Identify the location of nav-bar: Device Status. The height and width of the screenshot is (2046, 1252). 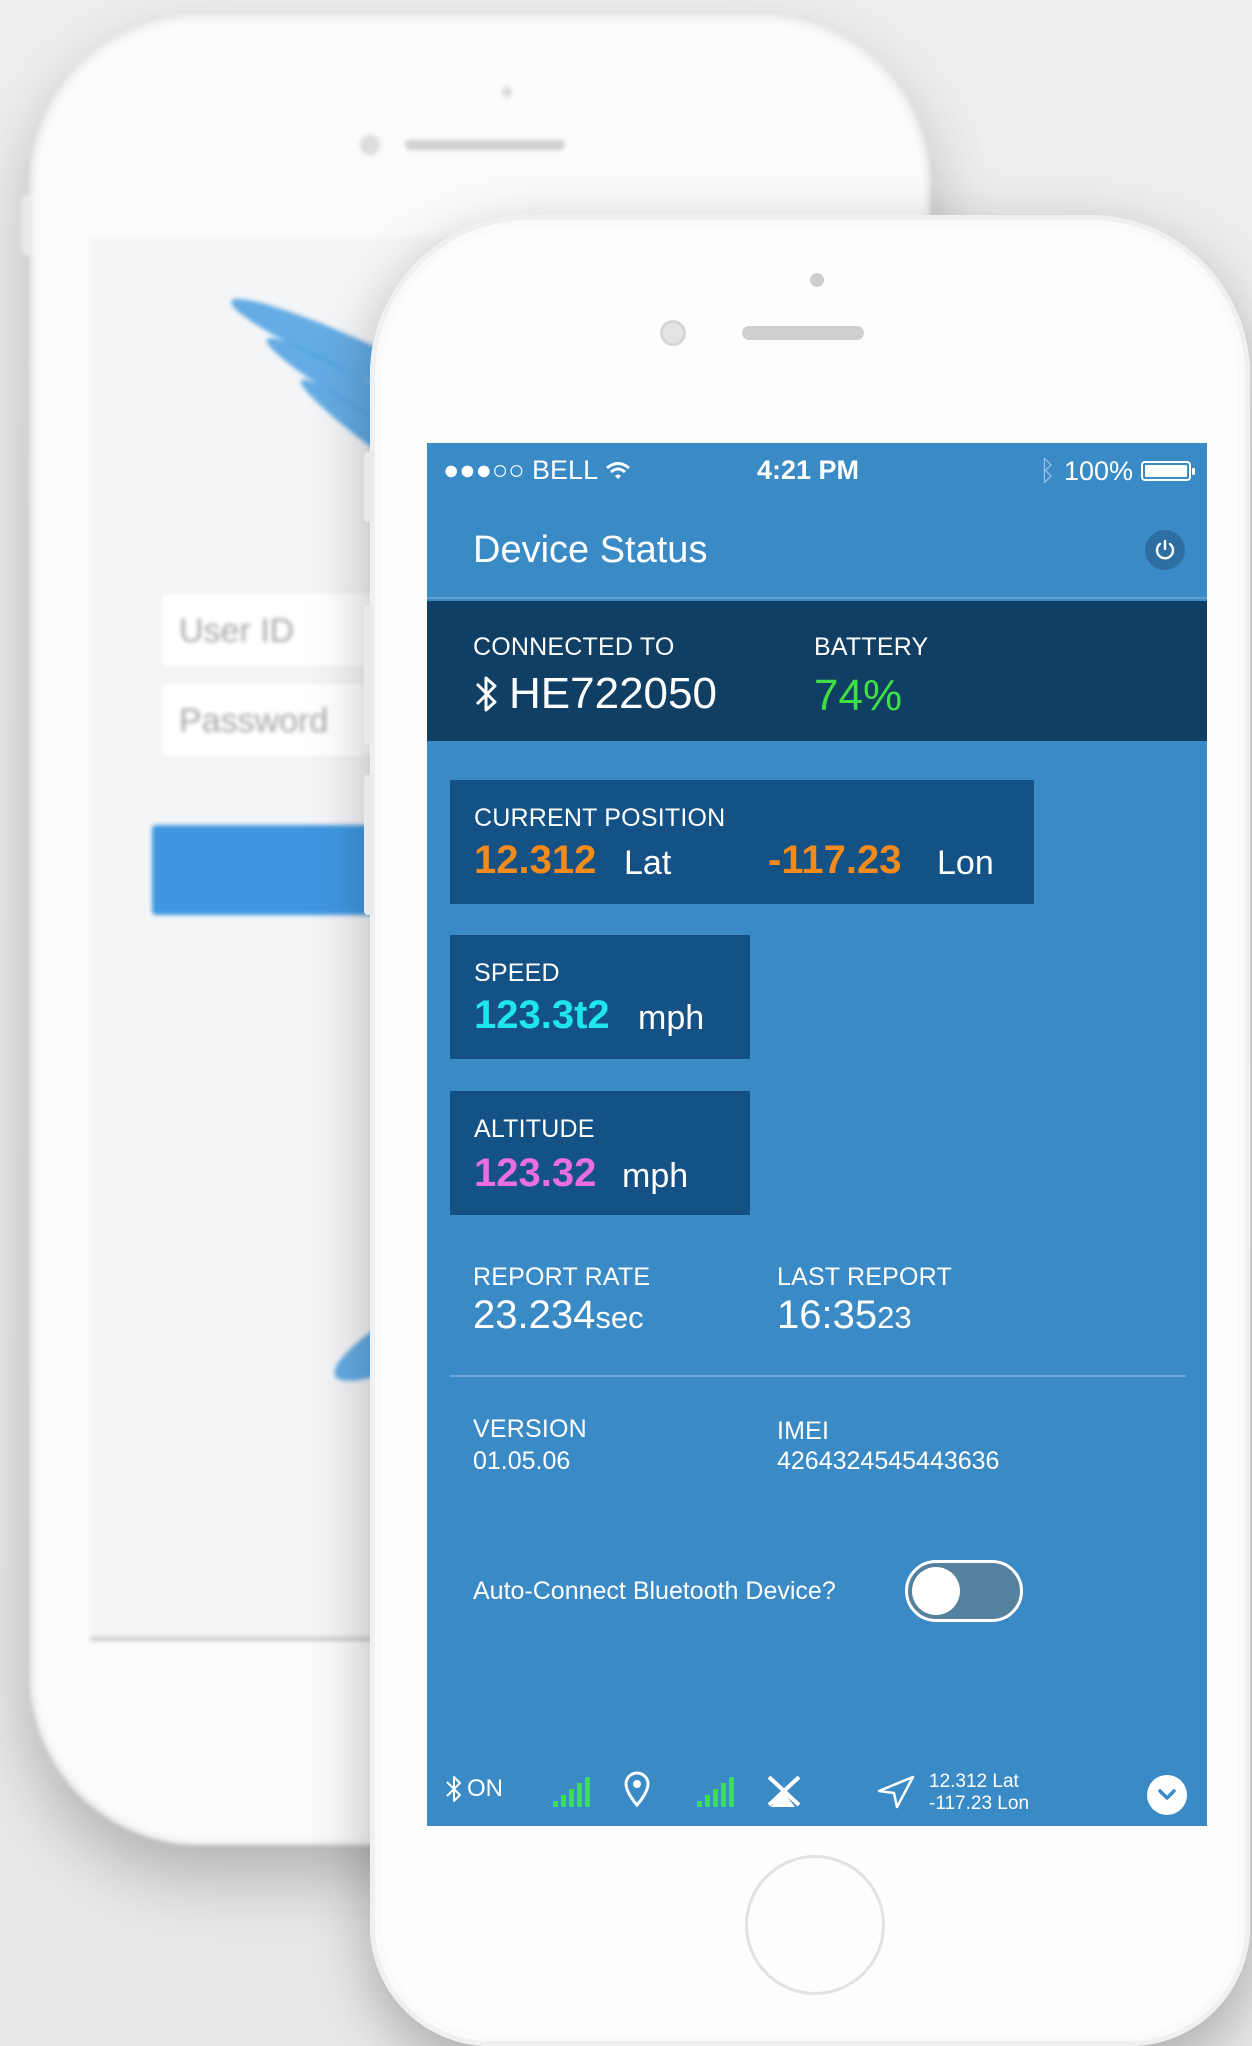
(817, 549).